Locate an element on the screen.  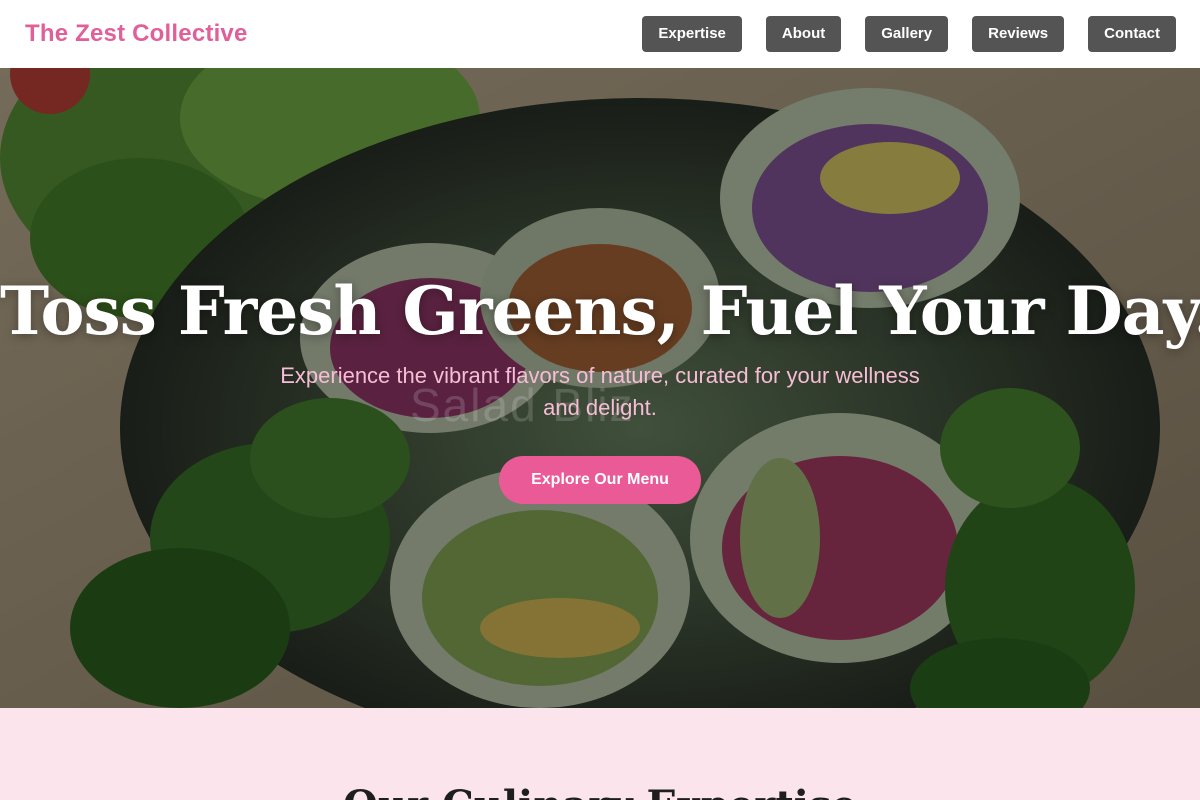
nav-expertise-label: Expertise is located at coordinates (692, 33).